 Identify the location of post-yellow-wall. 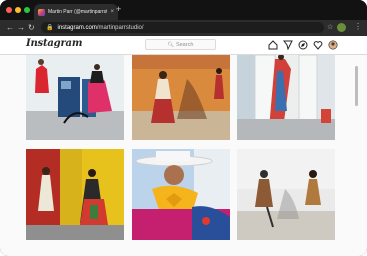
(75, 194).